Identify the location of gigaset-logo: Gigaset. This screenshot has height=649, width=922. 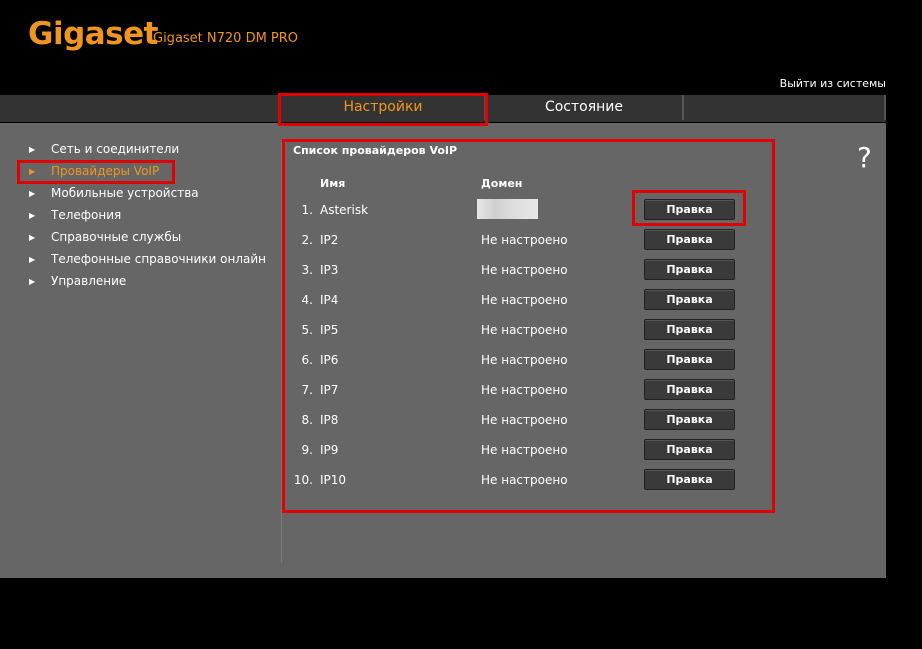
(93, 34).